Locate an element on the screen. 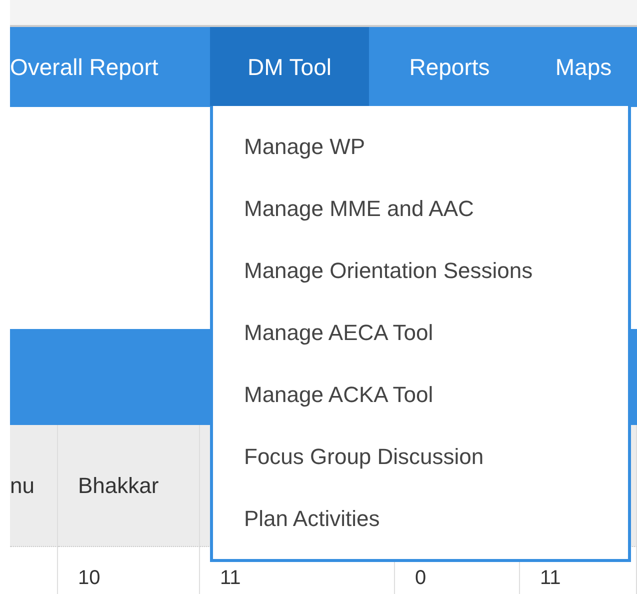 This screenshot has height=594, width=637. menu-item: Focus Group Discussion is located at coordinates (364, 457).